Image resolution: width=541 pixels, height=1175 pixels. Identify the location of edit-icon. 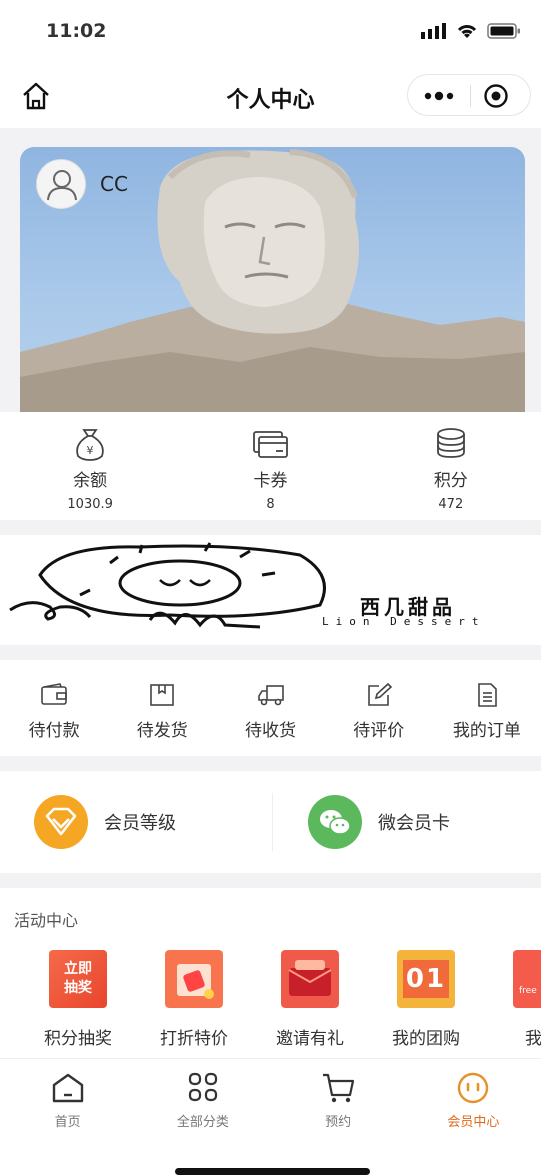
(379, 694).